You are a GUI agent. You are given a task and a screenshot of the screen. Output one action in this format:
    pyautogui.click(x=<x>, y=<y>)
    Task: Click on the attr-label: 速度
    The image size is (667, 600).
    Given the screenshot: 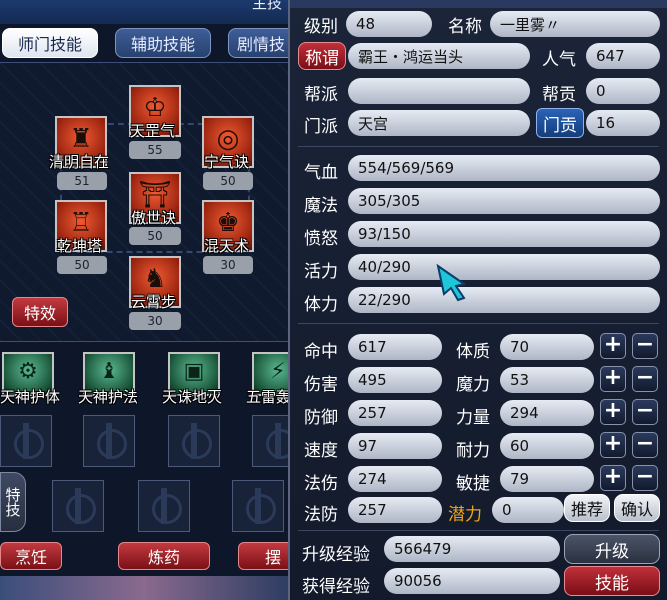 What is the action you would take?
    pyautogui.click(x=321, y=451)
    